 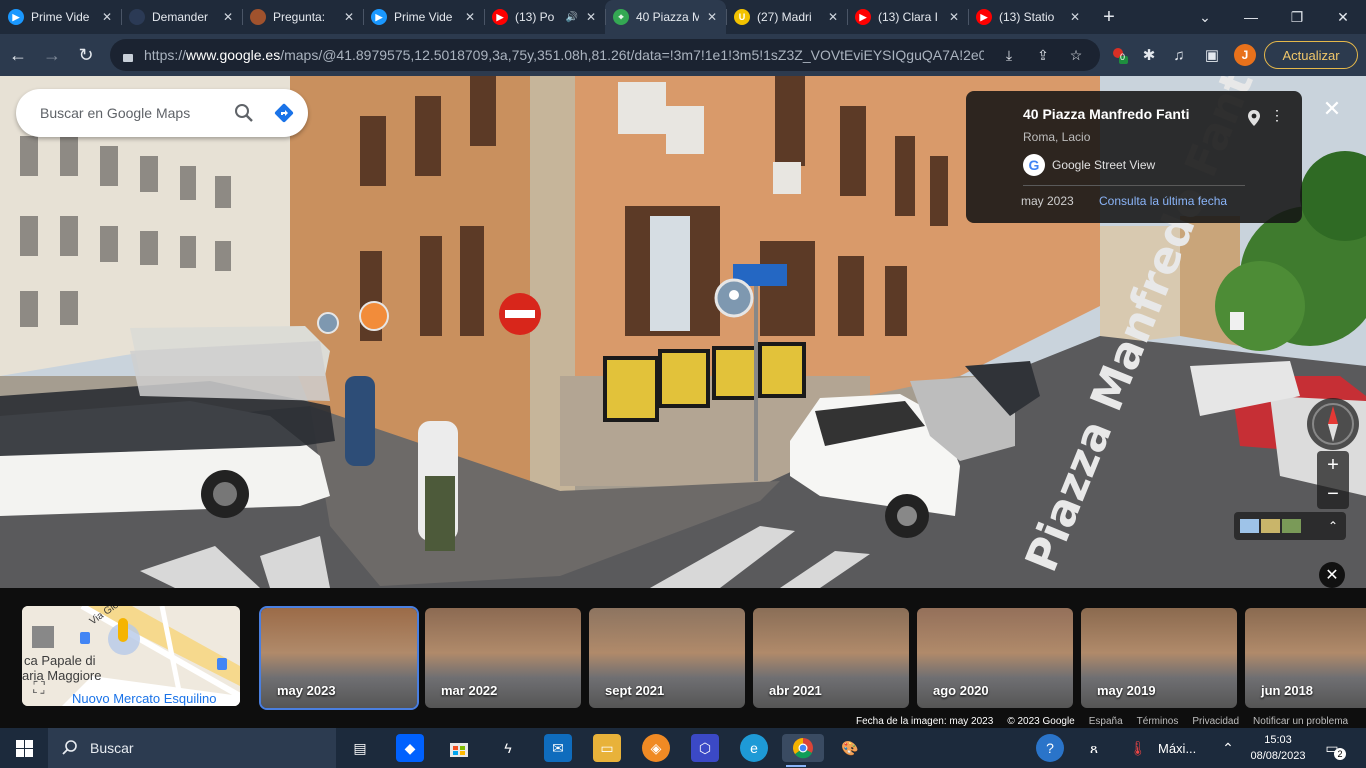 I want to click on more-options-icon: ⋮, so click(x=1277, y=115).